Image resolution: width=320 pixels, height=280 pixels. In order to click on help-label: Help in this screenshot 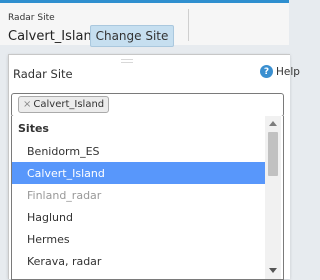, I will do `click(288, 71)`.